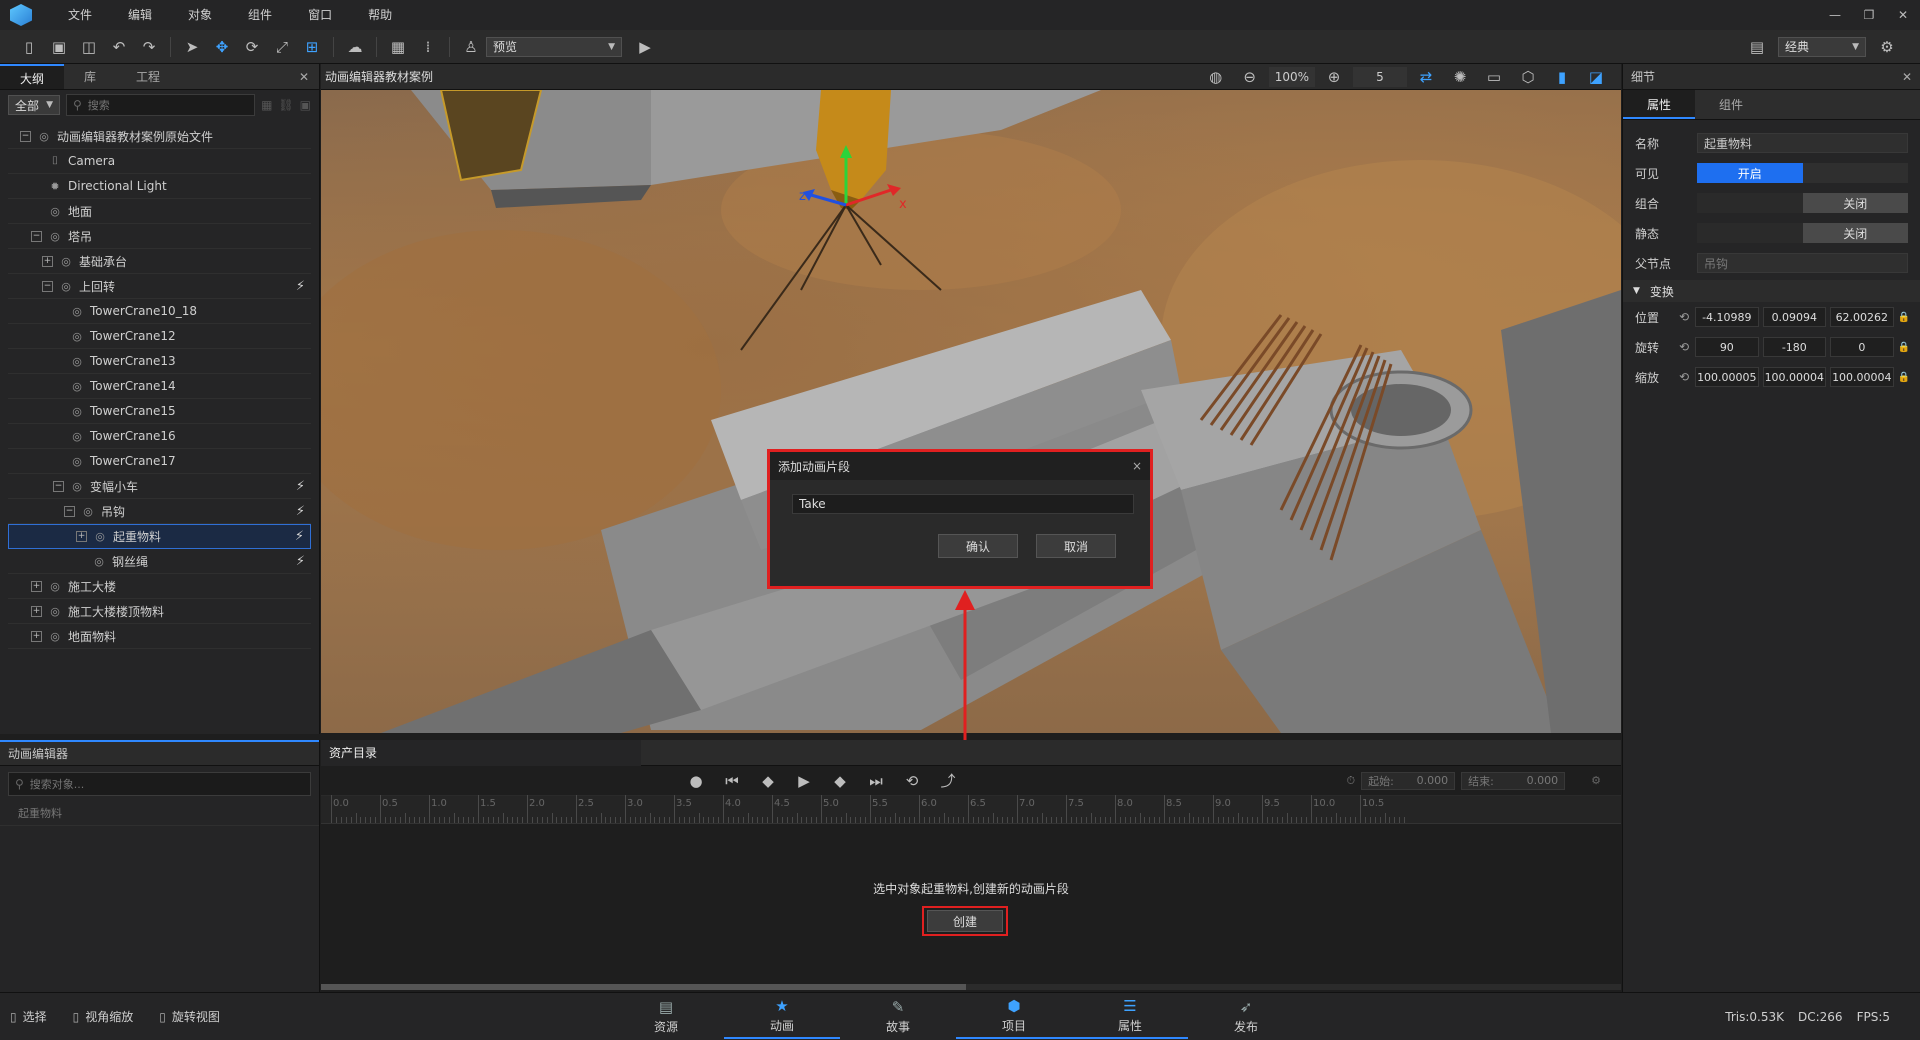 This screenshot has width=1920, height=1040. Describe the element at coordinates (159, 386) in the screenshot. I see `tree-item: ◎ TowerCrane14` at that location.